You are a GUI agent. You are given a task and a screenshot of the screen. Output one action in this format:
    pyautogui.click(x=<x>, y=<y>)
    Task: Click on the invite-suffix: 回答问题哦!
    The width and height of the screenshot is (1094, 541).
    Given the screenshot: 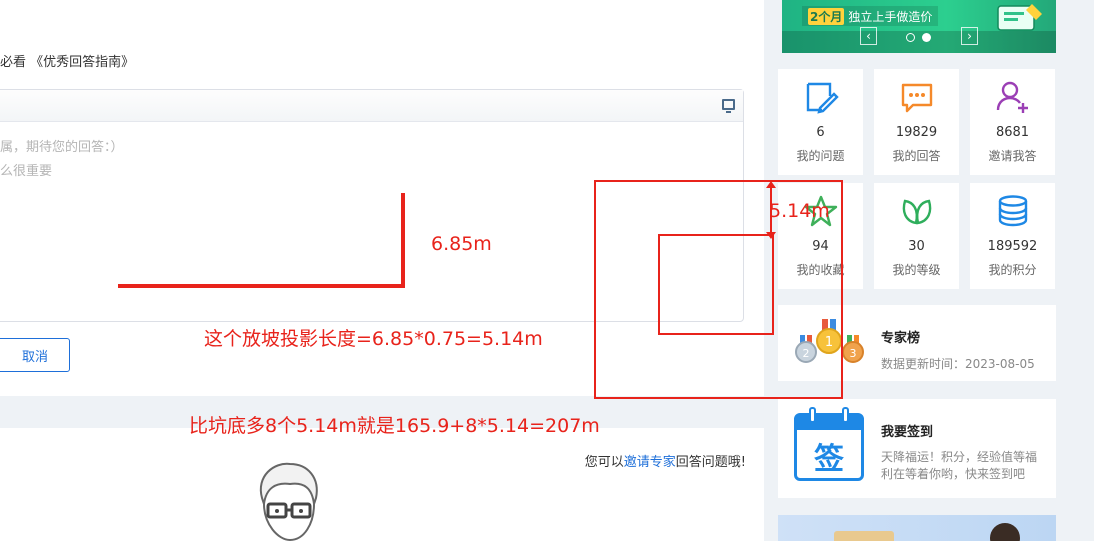 What is the action you would take?
    pyautogui.click(x=710, y=462)
    